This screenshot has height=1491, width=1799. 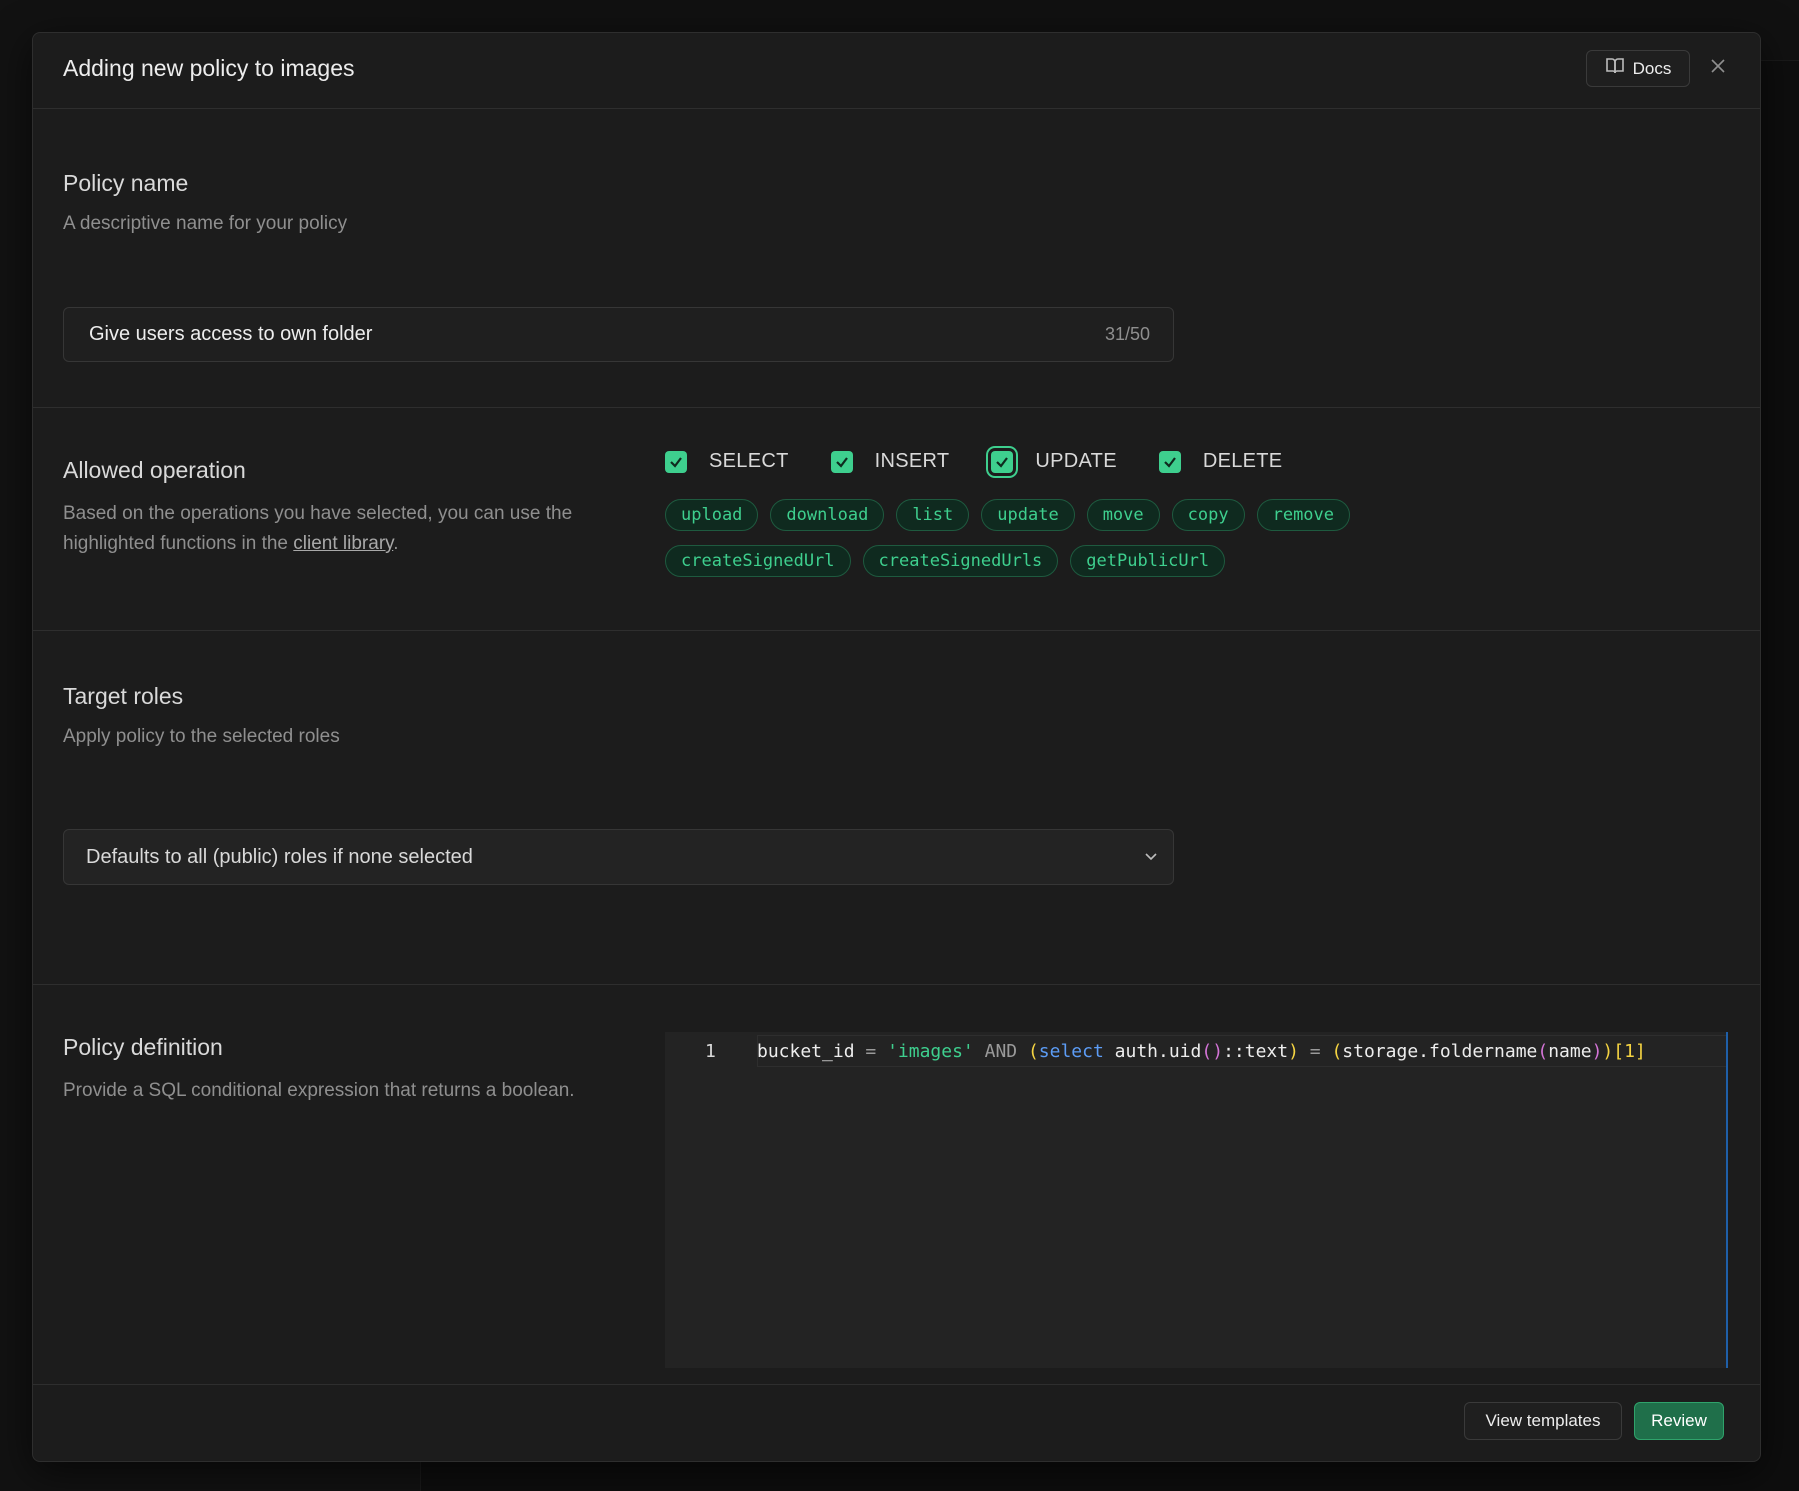 I want to click on policy-name-title: Policy name, so click(x=126, y=183).